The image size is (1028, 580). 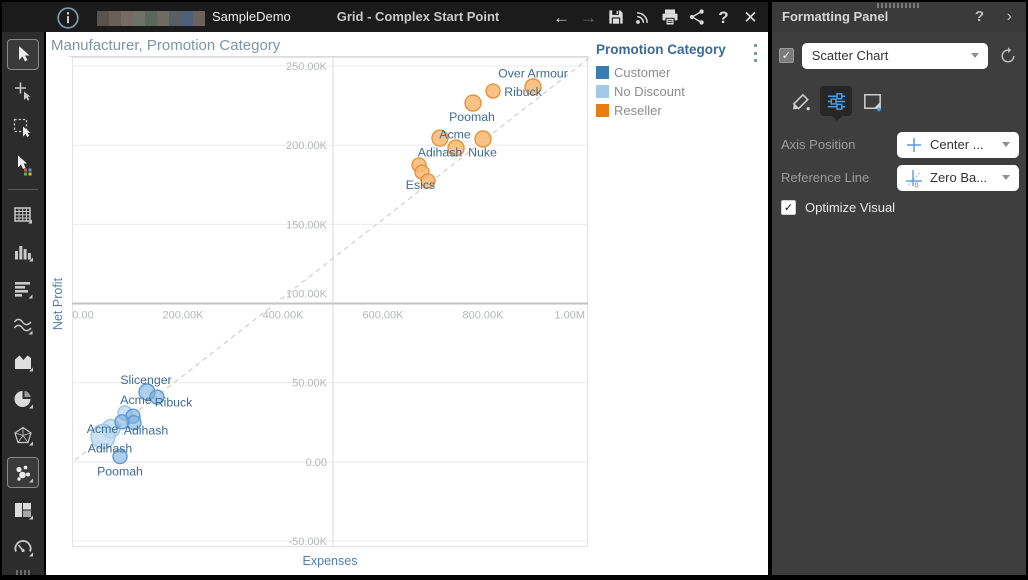 What do you see at coordinates (23, 128) in the screenshot?
I see `marquee-select-tool` at bounding box center [23, 128].